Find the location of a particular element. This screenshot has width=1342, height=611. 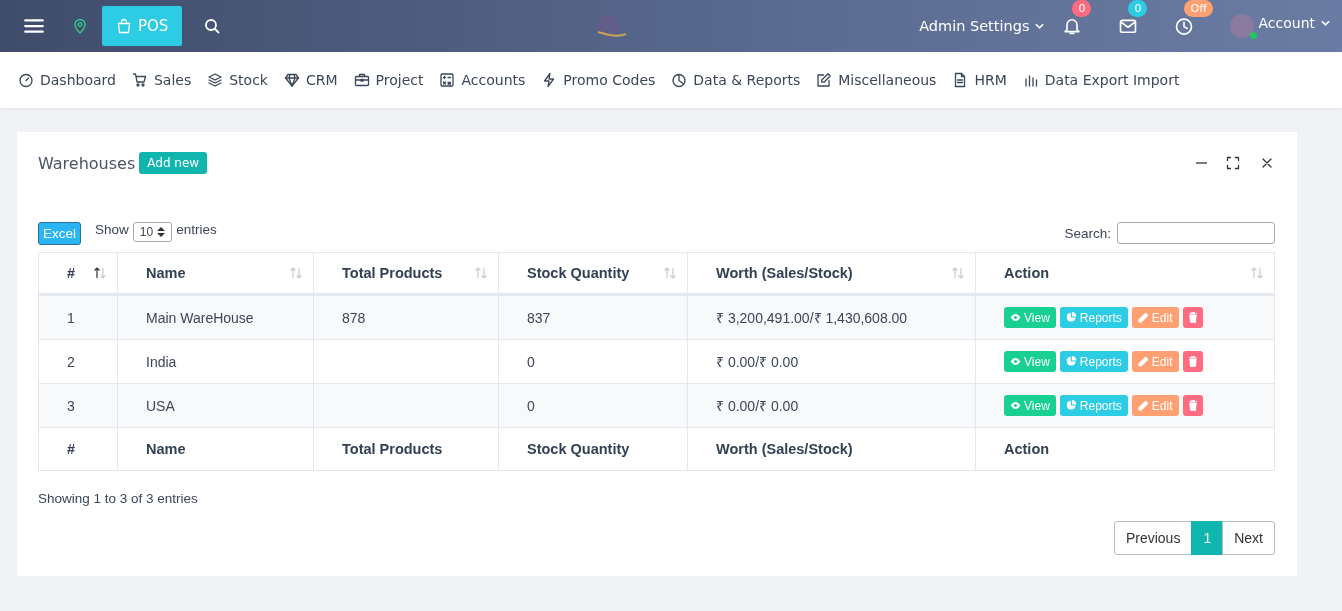

table-cell: 2 is located at coordinates (71, 361).